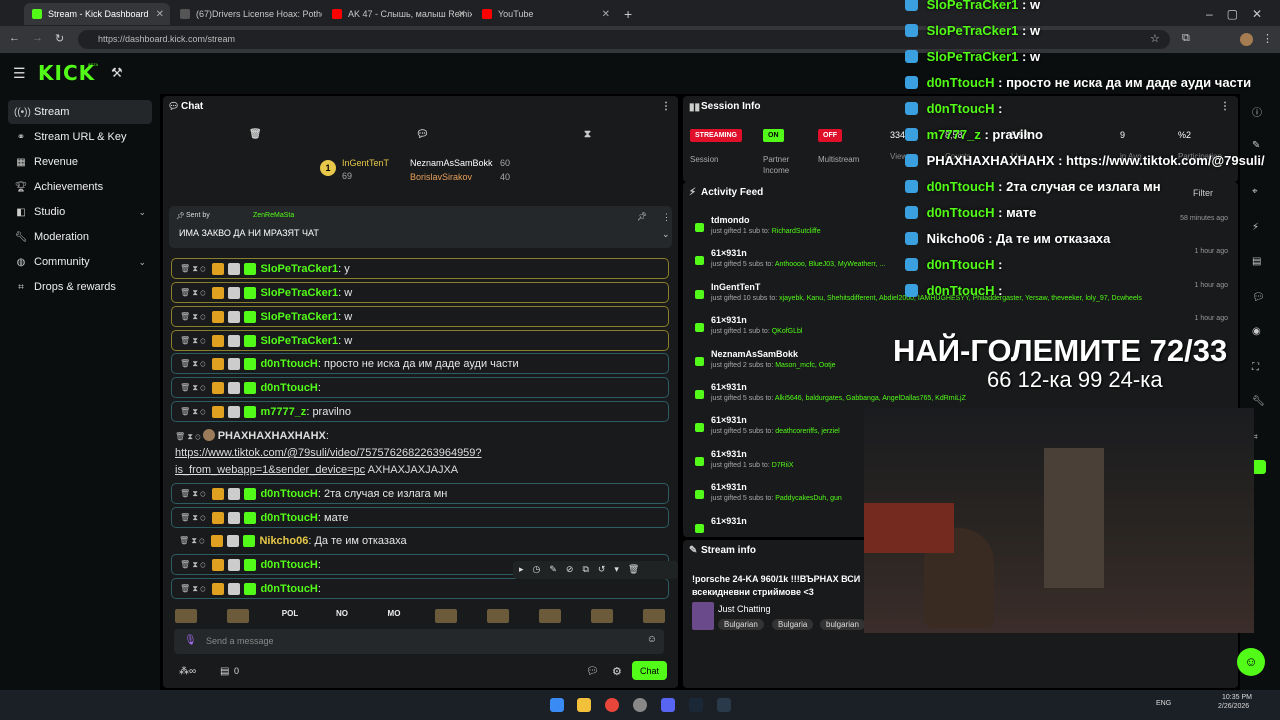 The width and height of the screenshot is (1280, 720). I want to click on bookmark-star-icon: ☆, so click(1155, 38).